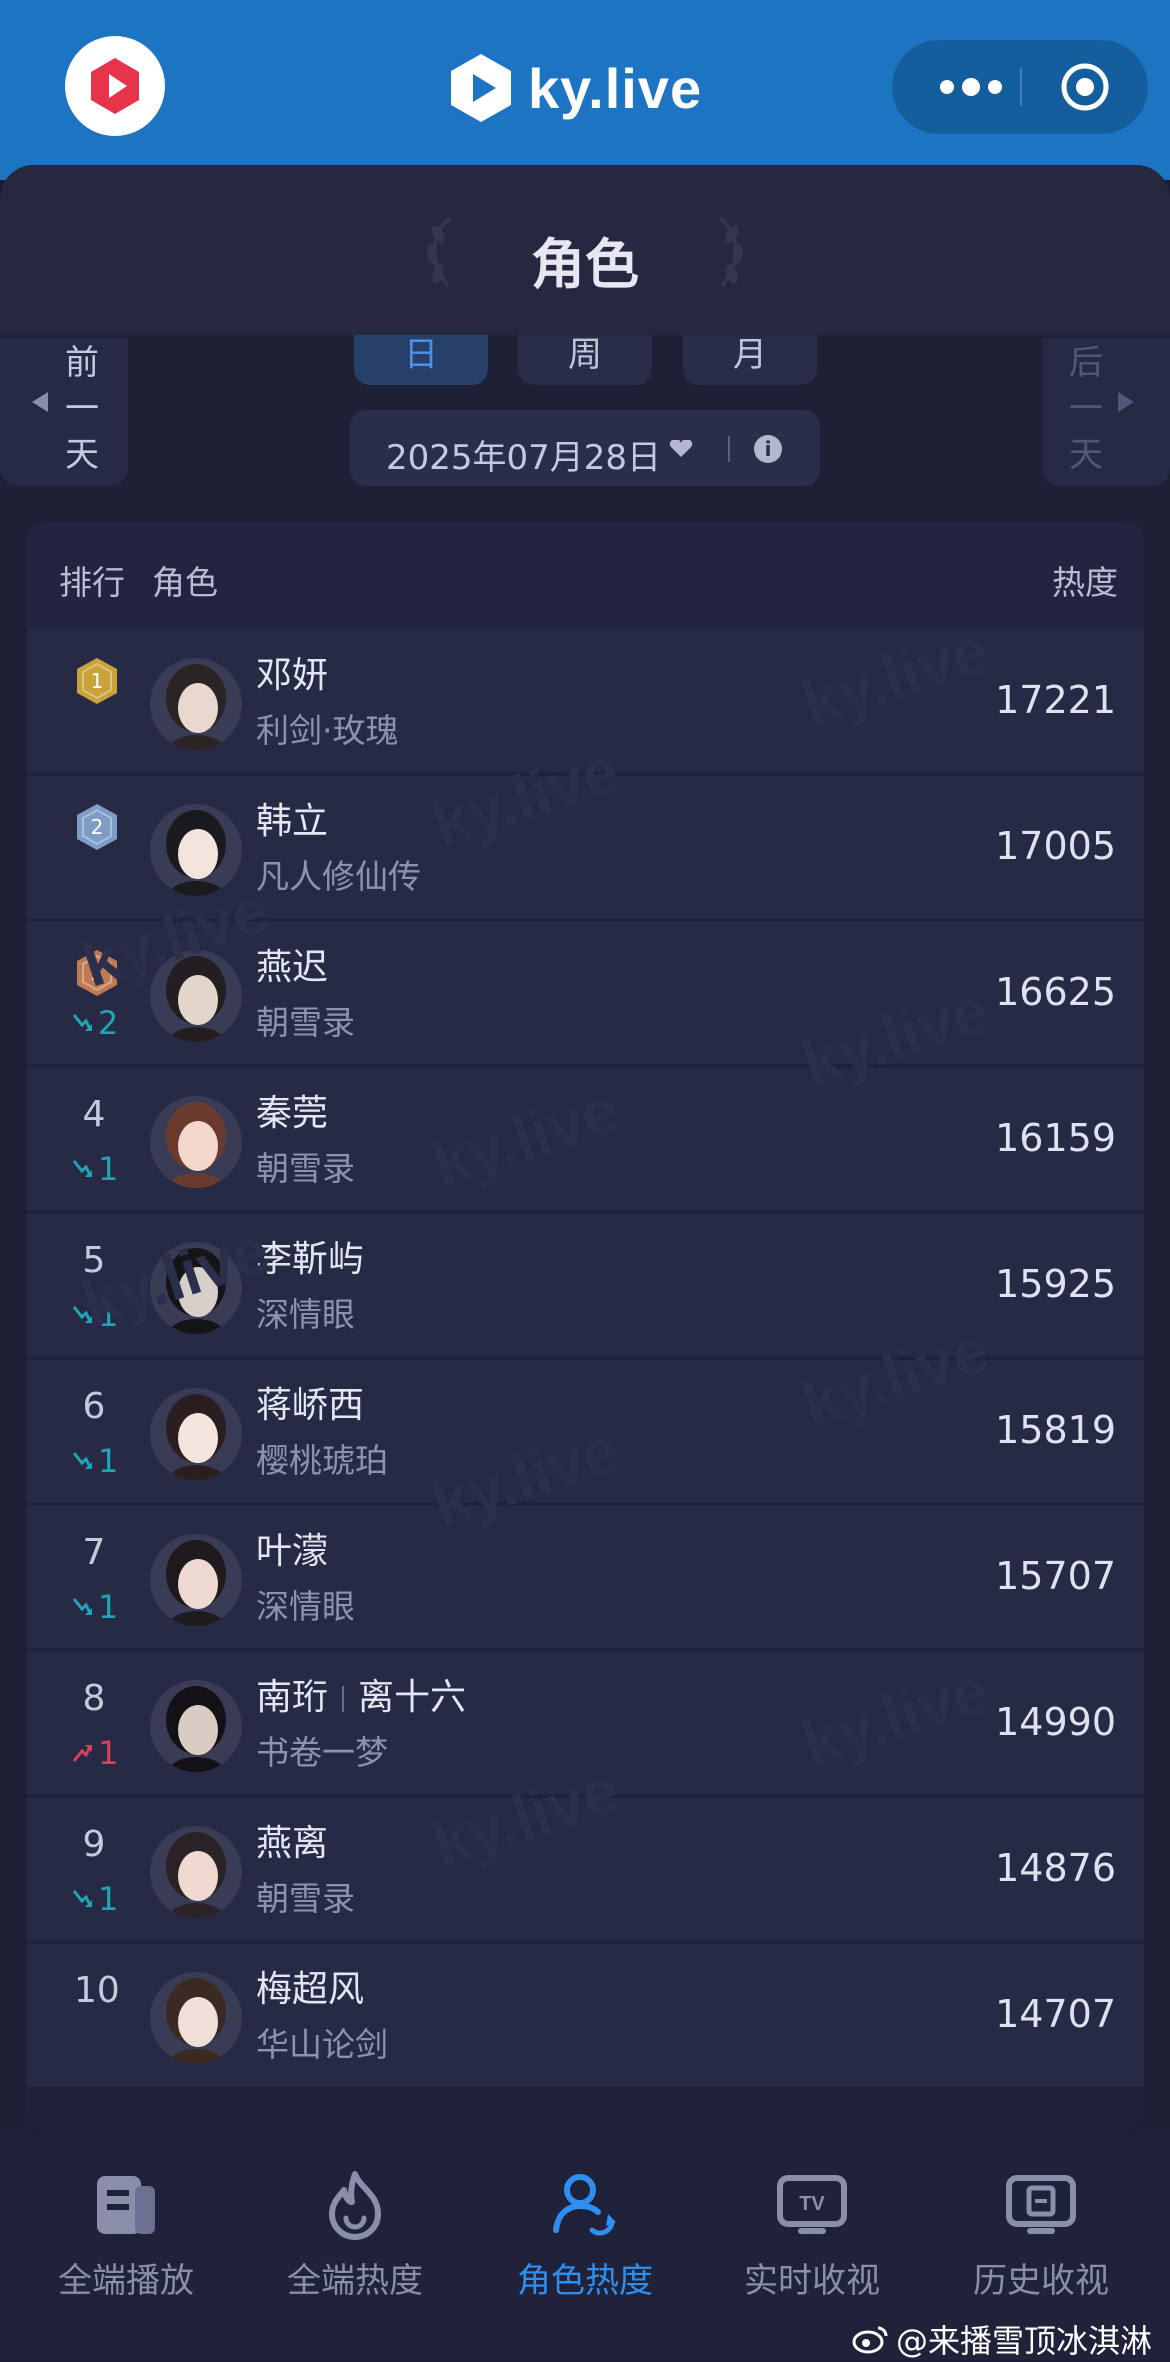 The image size is (1170, 2362). I want to click on role-name: 南珩 离十六, so click(361, 1694).